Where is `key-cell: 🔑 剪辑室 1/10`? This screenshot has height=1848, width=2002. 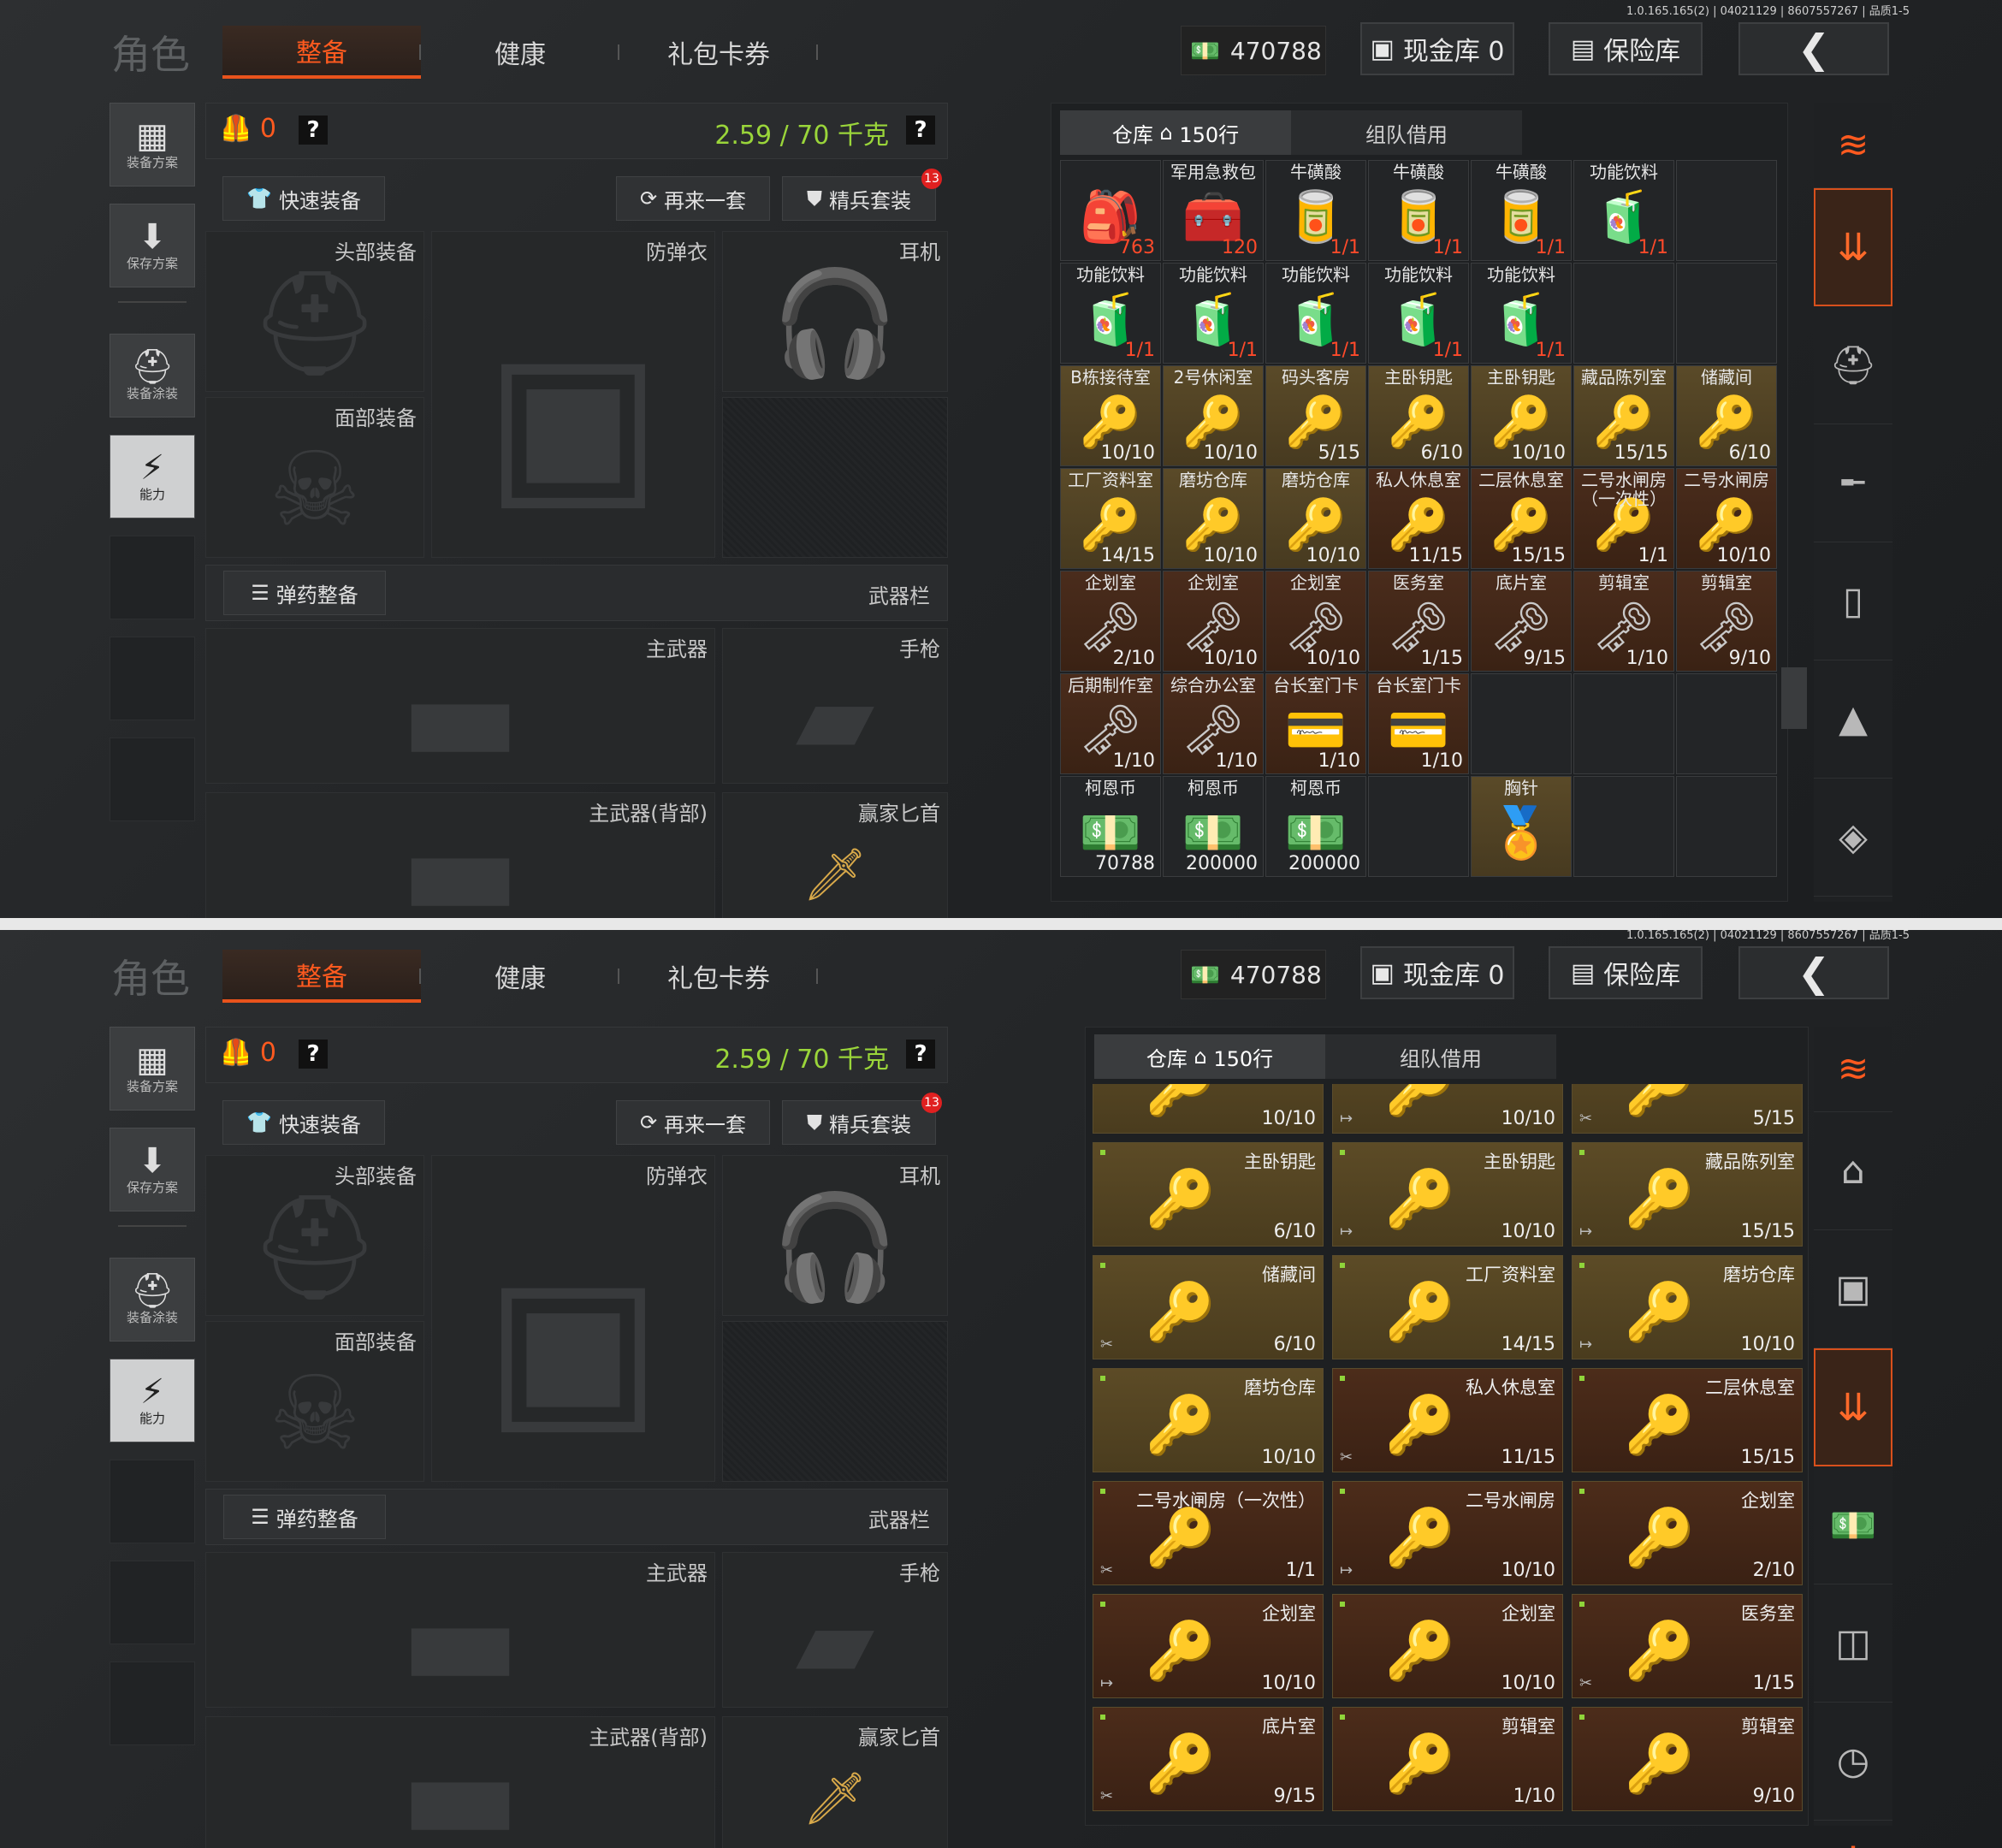 key-cell: 🔑 剪辑室 1/10 is located at coordinates (1447, 1759).